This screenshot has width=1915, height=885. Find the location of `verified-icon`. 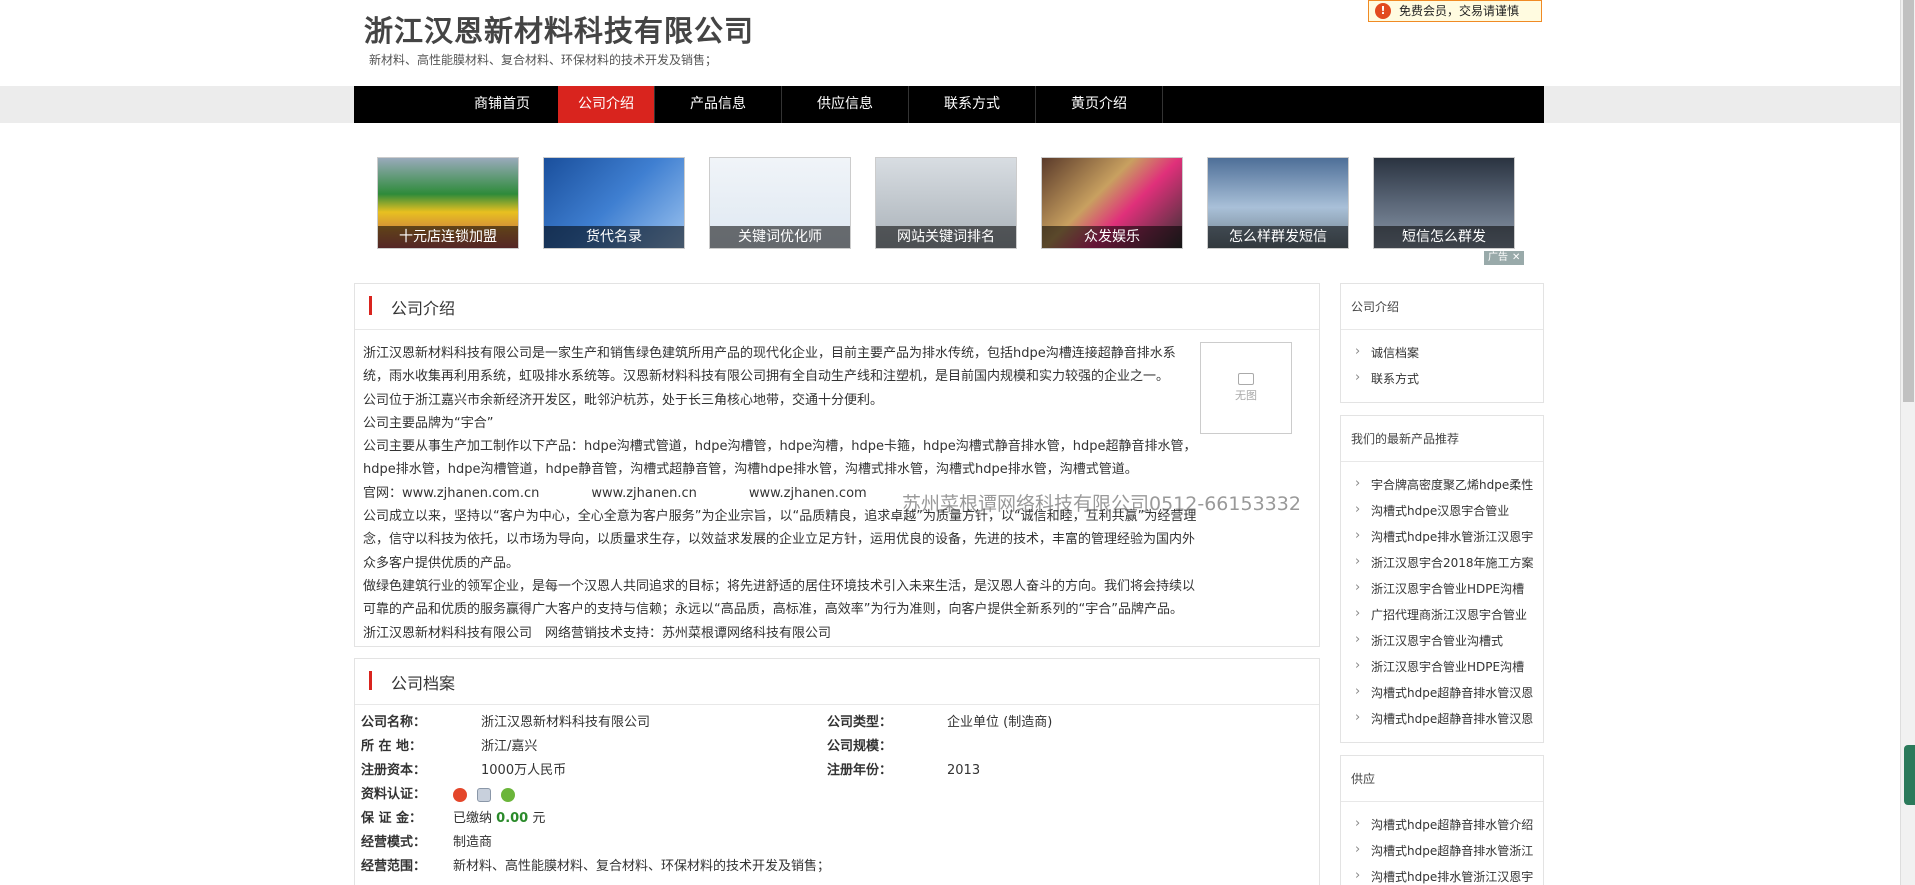

verified-icon is located at coordinates (508, 794).